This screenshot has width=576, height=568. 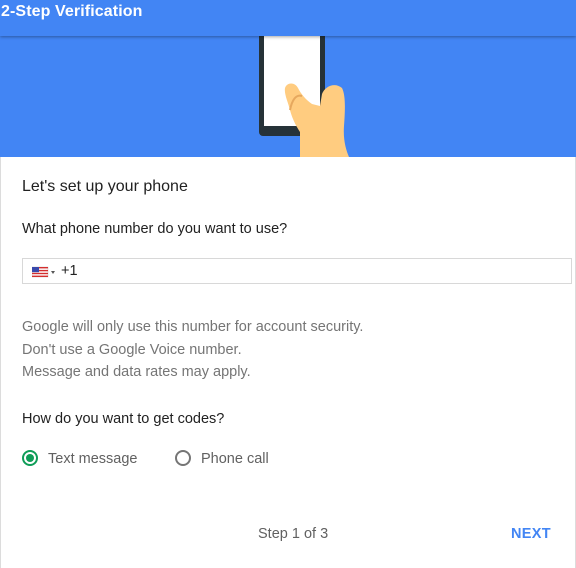 What do you see at coordinates (304, 96) in the screenshot?
I see `hand-holding-phone-illustration` at bounding box center [304, 96].